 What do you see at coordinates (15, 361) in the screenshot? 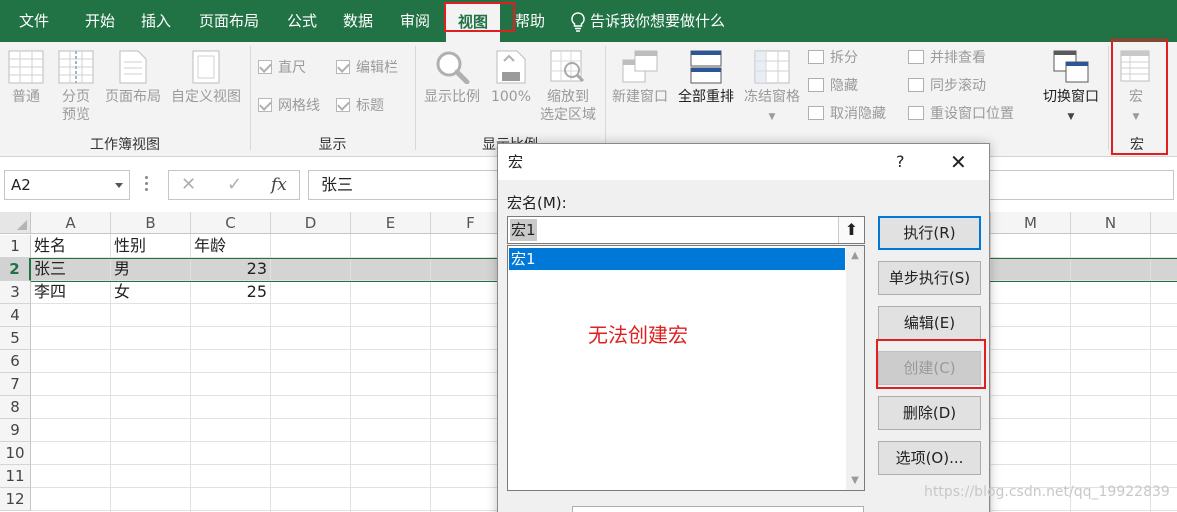
I see `row-header-6: 6` at bounding box center [15, 361].